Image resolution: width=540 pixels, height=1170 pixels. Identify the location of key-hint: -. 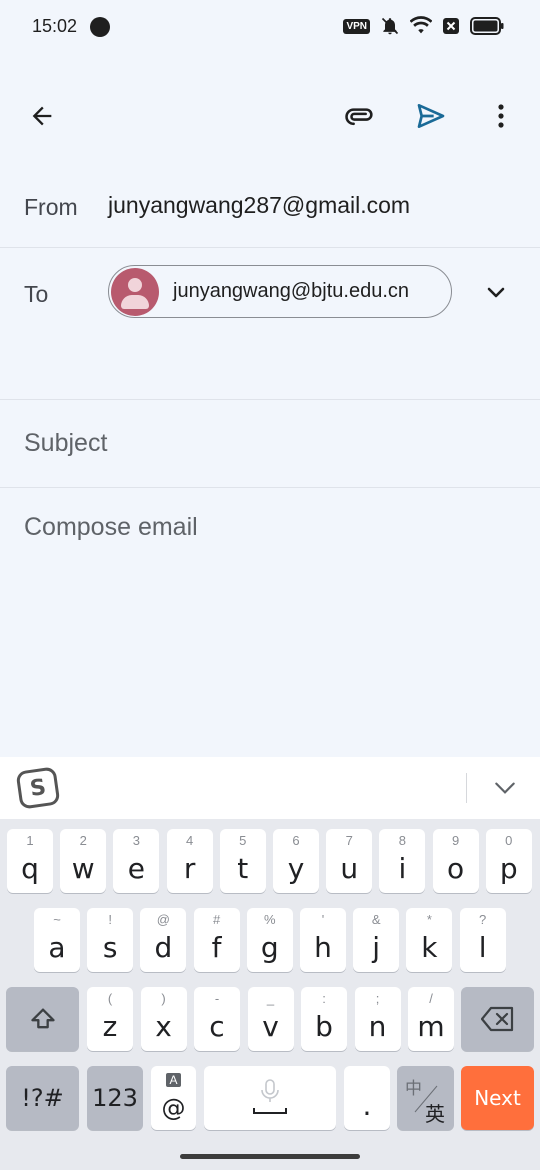
(217, 998).